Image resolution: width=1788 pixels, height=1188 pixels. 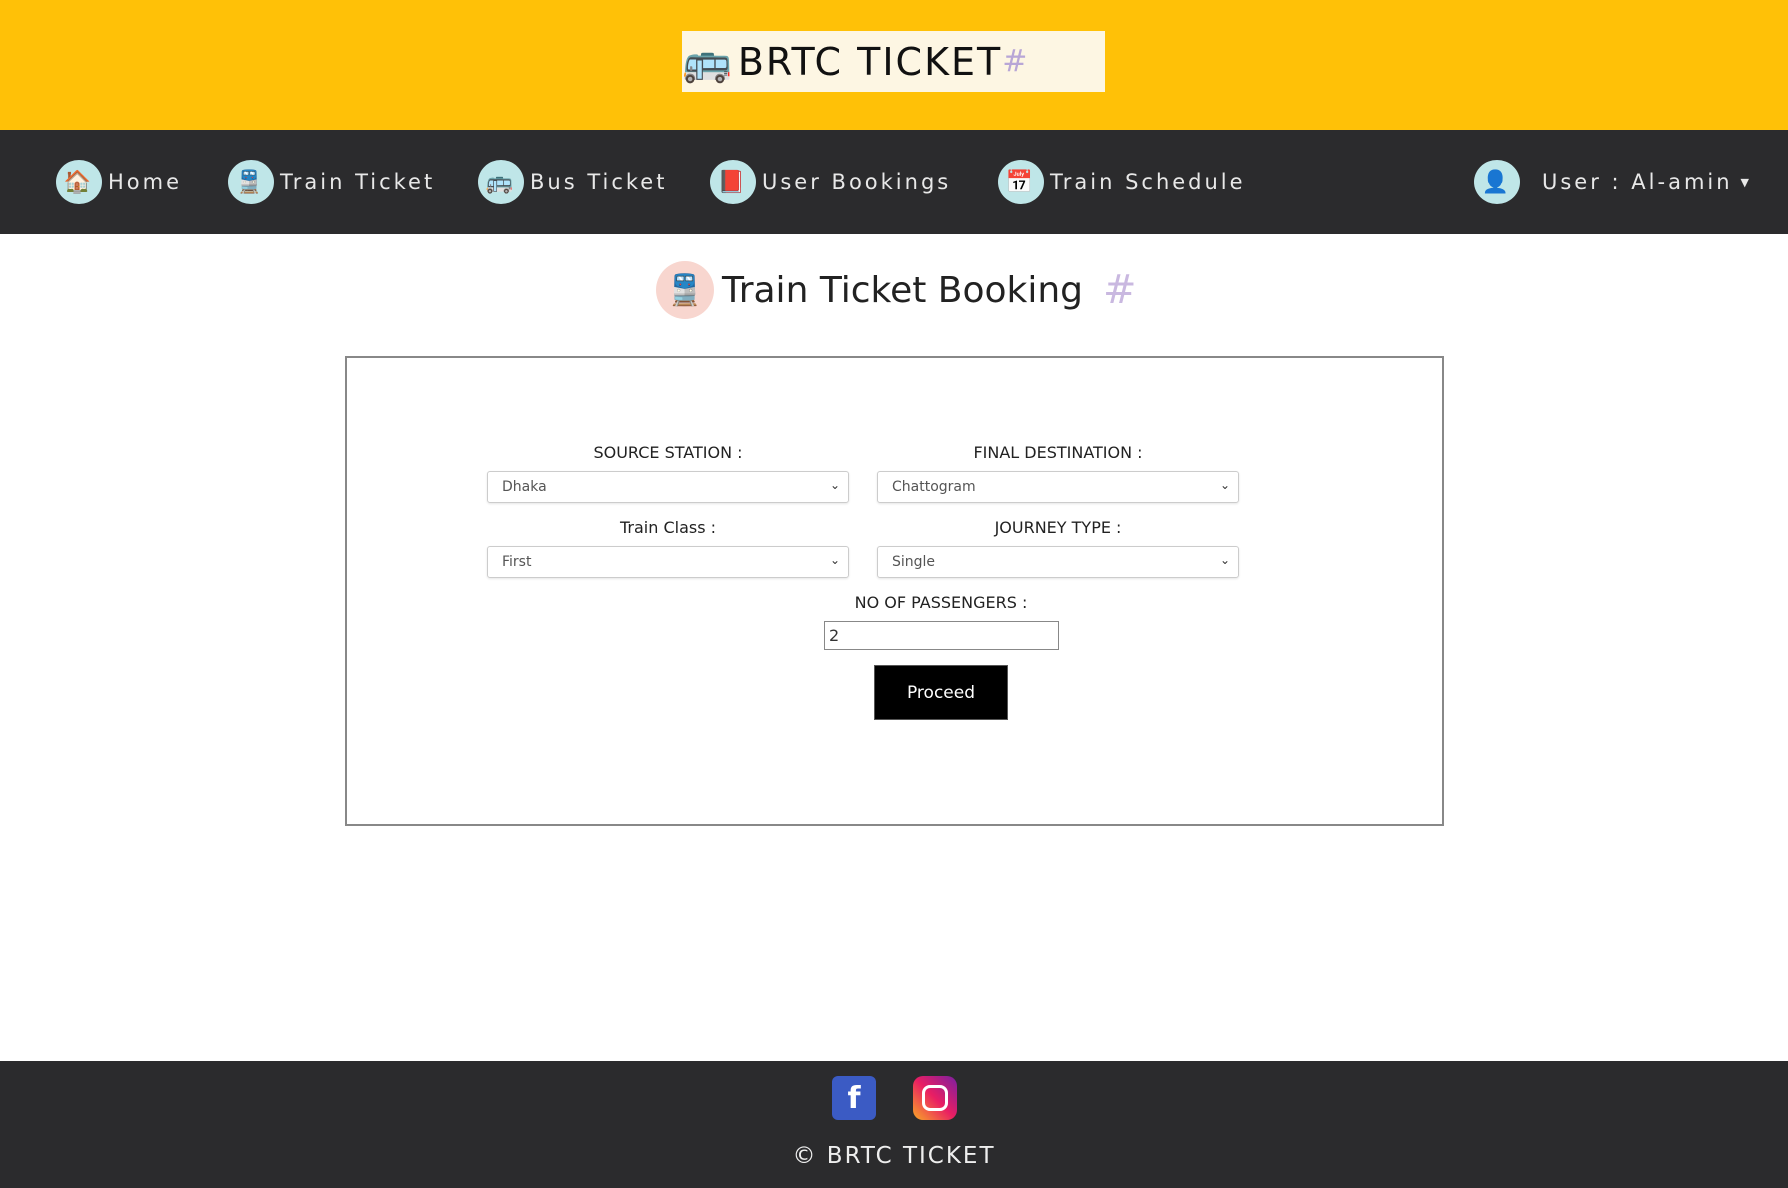 I want to click on user-name: User : Al-amin, so click(x=1637, y=182).